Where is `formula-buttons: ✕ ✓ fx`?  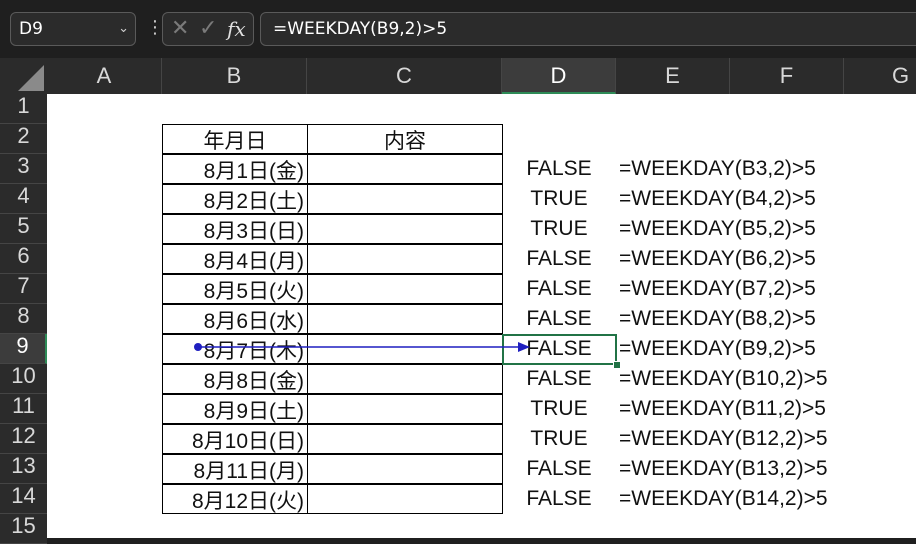
formula-buttons: ✕ ✓ fx is located at coordinates (208, 29).